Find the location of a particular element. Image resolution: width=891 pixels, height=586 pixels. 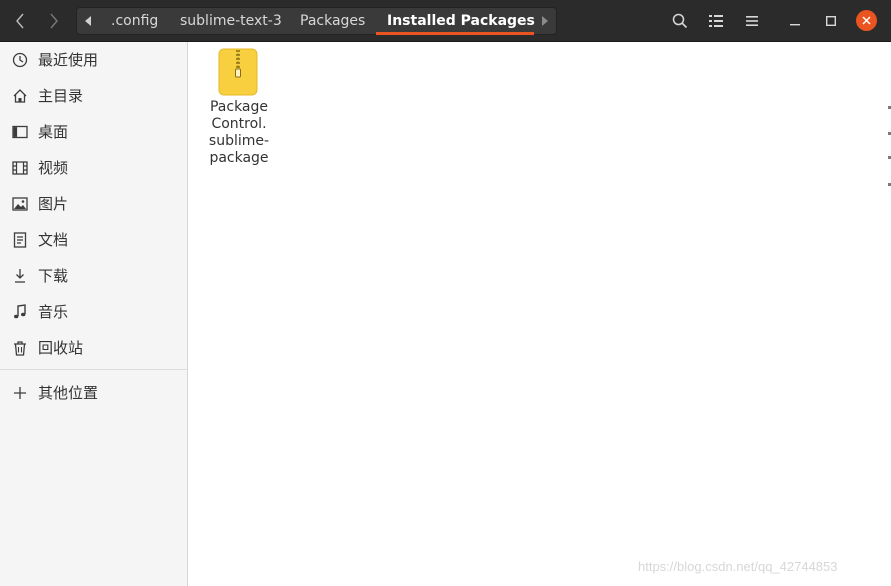

sidebar-item-label: 下载 is located at coordinates (53, 276).